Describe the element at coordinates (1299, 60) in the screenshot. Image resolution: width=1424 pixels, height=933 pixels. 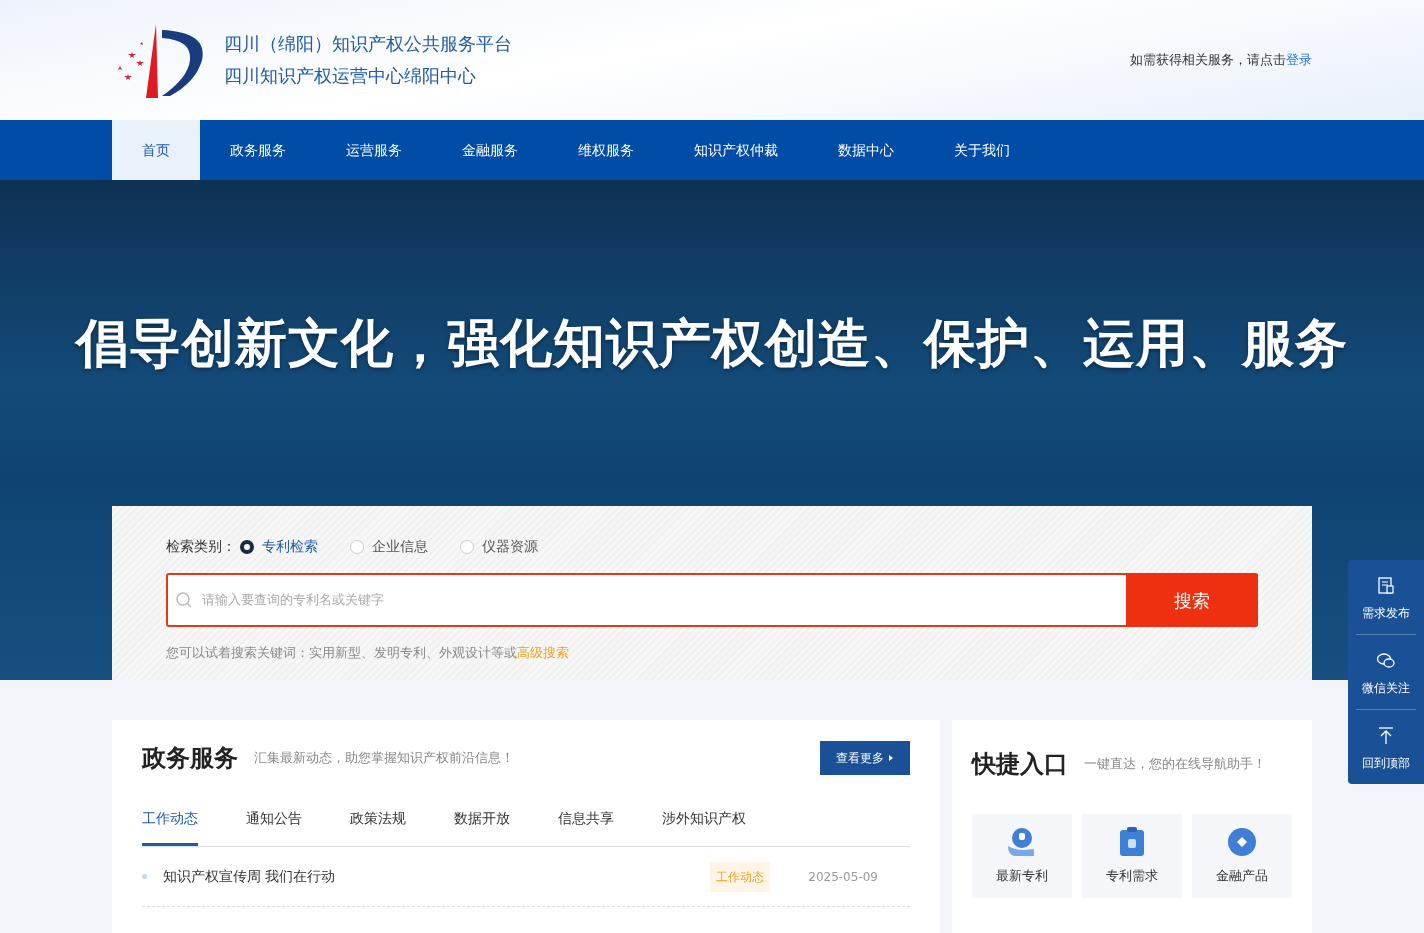
I see `login-link: 登录` at that location.